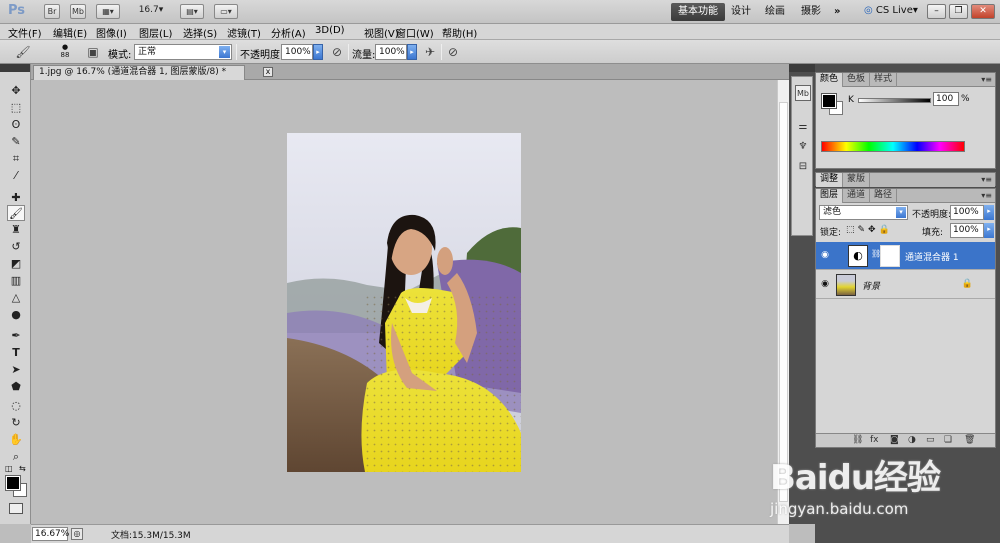 The height and width of the screenshot is (543, 1000). What do you see at coordinates (905, 285) in the screenshot?
I see `layer-row-background: ◉ 背景 🔒` at bounding box center [905, 285].